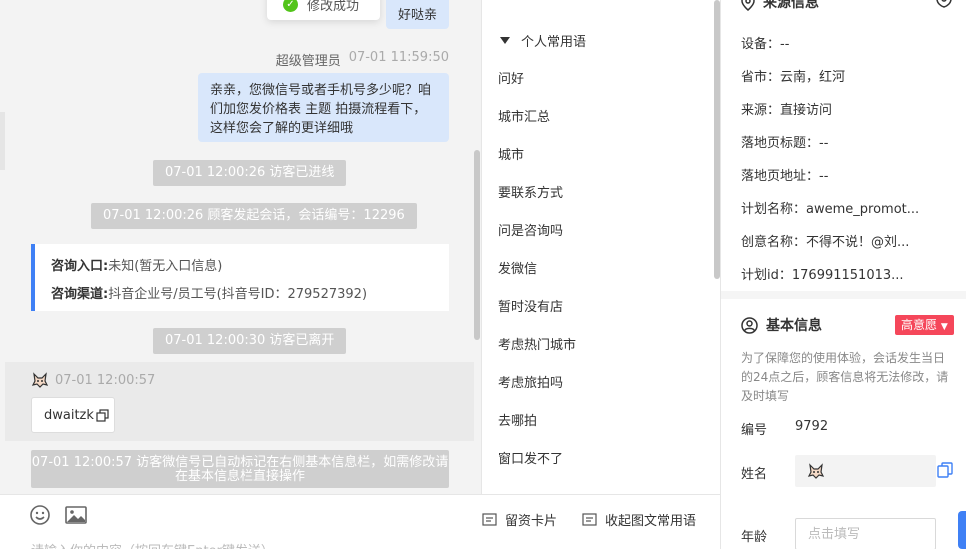  I want to click on left-edge-strip, so click(2, 141).